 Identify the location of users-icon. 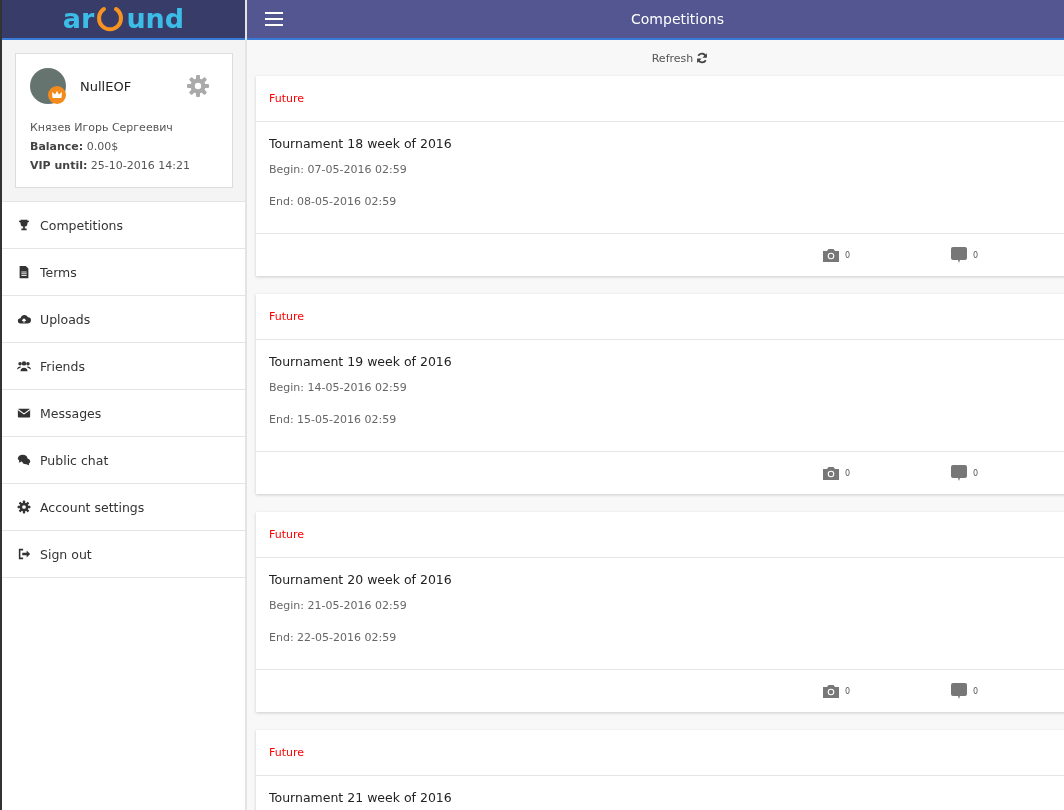
(24, 366).